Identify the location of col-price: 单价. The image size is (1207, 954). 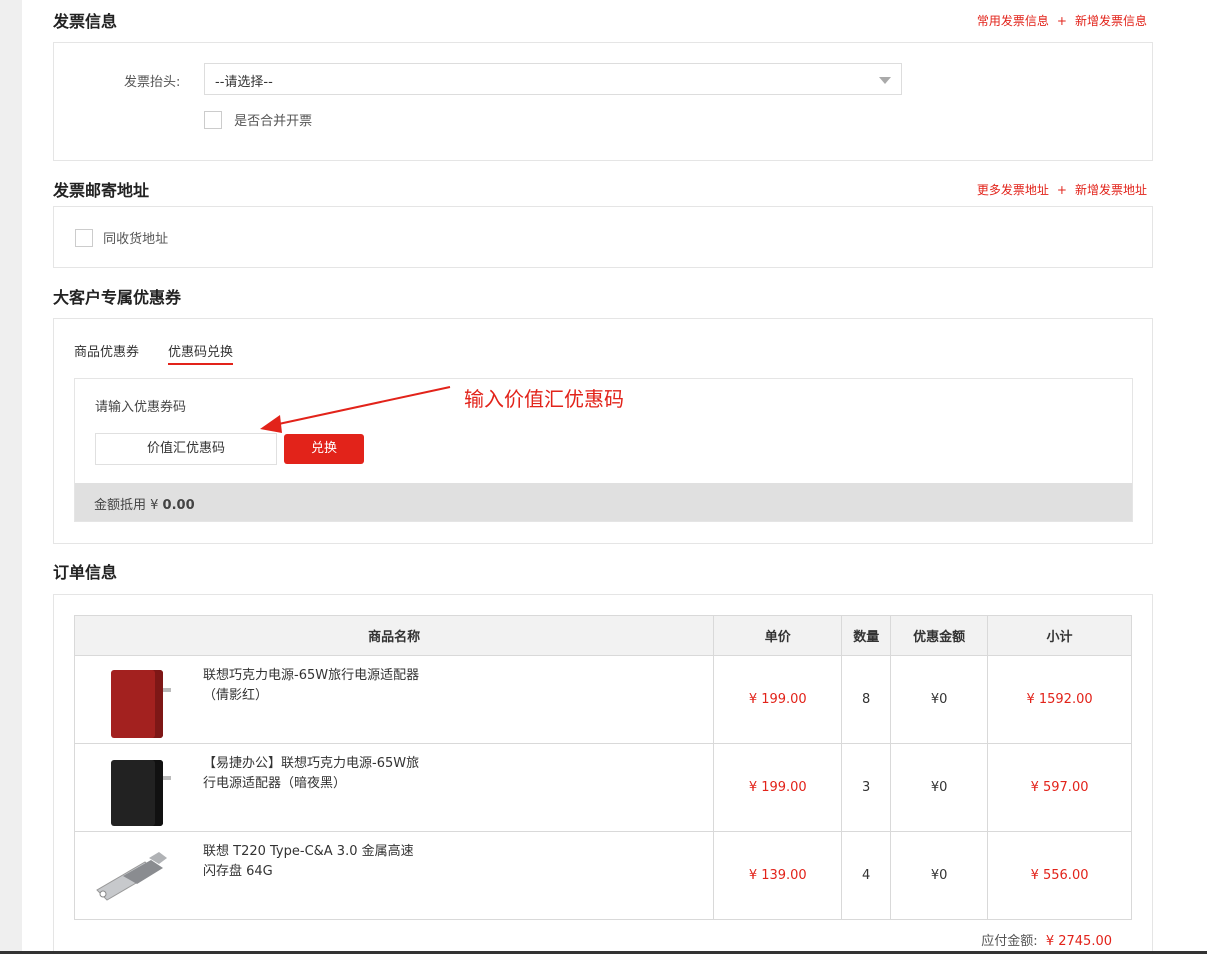
(778, 635).